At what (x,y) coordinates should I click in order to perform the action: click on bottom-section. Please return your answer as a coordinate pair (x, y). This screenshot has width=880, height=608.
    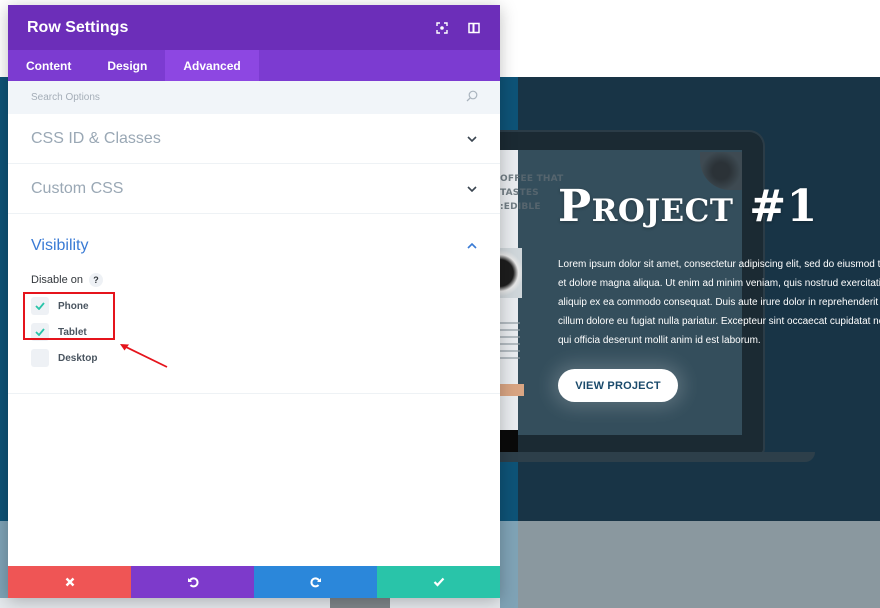
    Looking at the image, I should click on (250, 603).